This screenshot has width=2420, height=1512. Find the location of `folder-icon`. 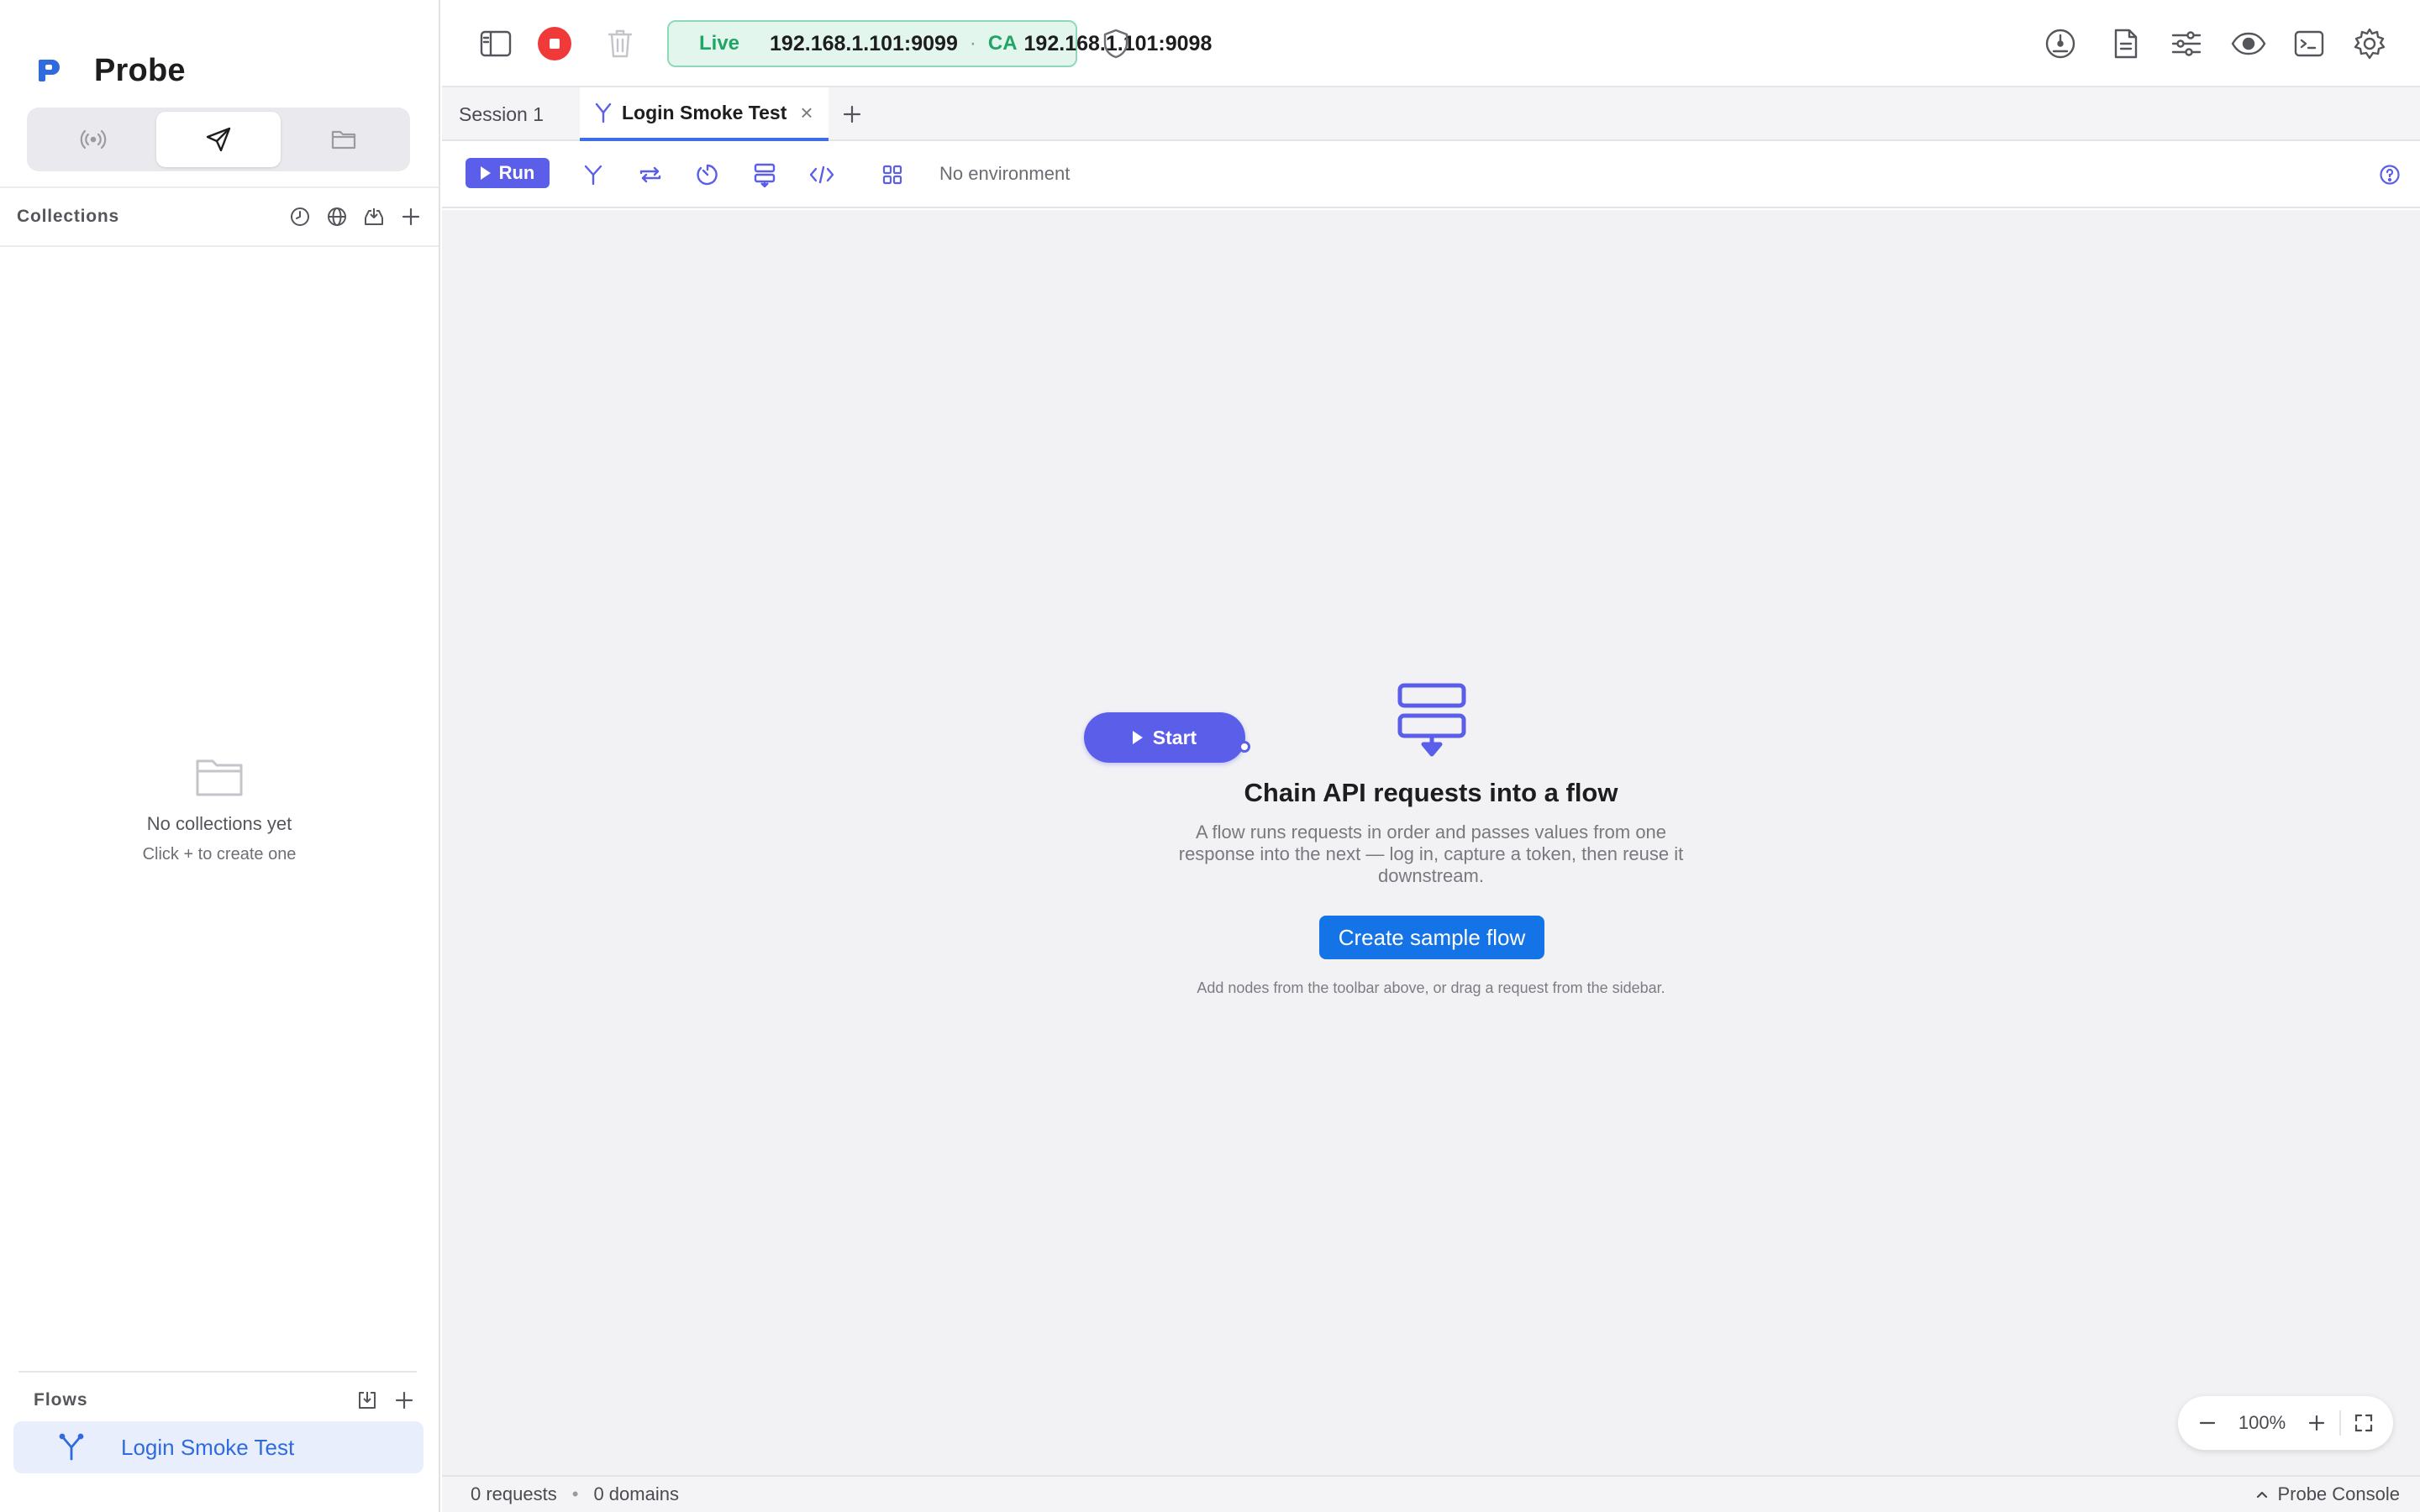

folder-icon is located at coordinates (343, 140).